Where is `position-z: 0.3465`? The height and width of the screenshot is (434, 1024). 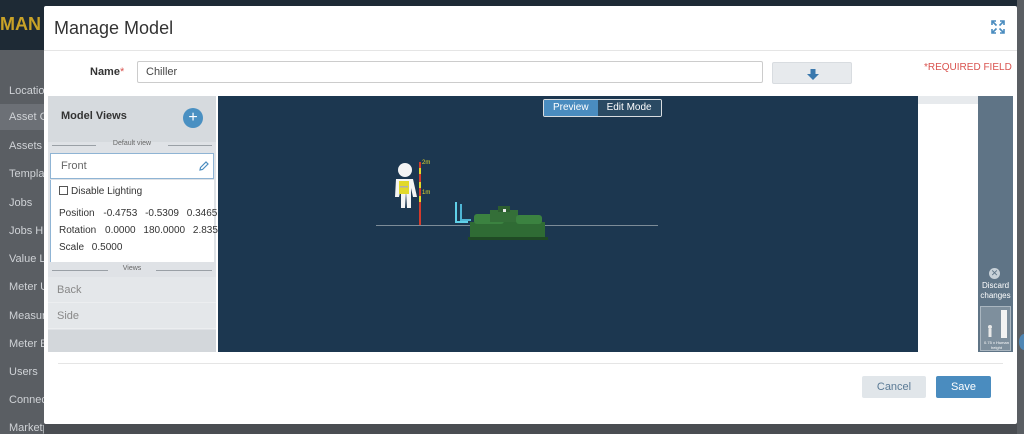 position-z: 0.3465 is located at coordinates (202, 213).